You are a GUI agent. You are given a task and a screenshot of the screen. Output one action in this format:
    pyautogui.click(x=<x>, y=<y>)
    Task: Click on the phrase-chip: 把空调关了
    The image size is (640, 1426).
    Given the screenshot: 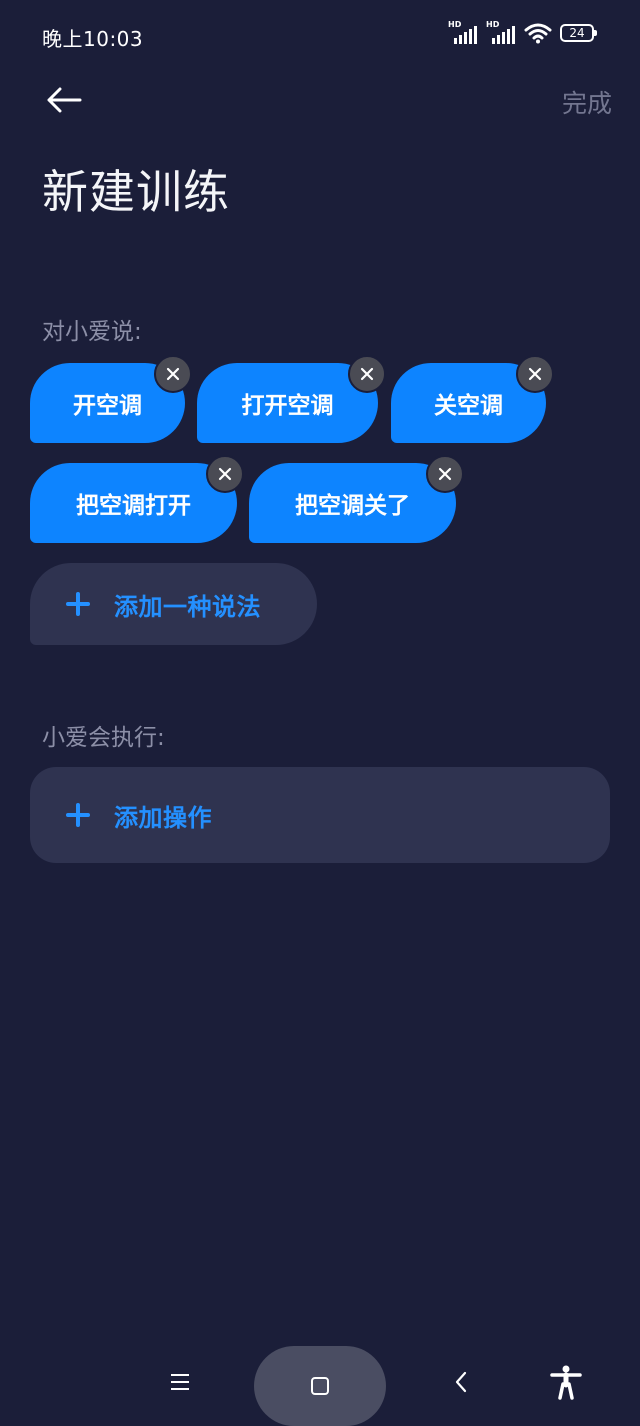 What is the action you would take?
    pyautogui.click(x=352, y=503)
    